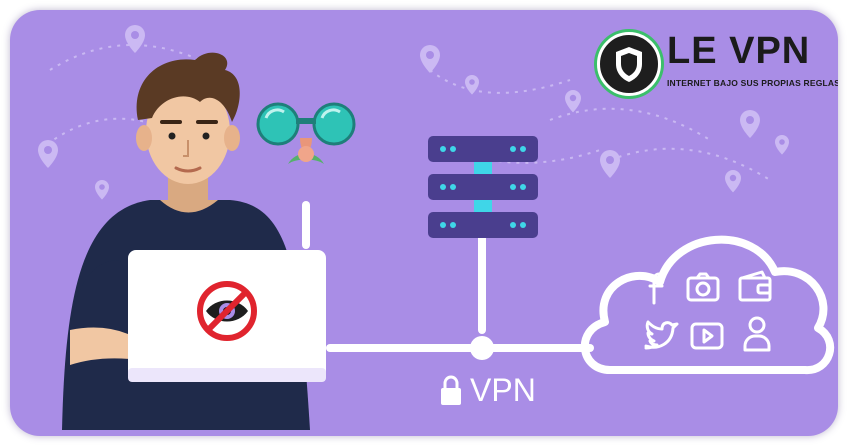  Describe the element at coordinates (703, 287) in the screenshot. I see `camera-icon` at that location.